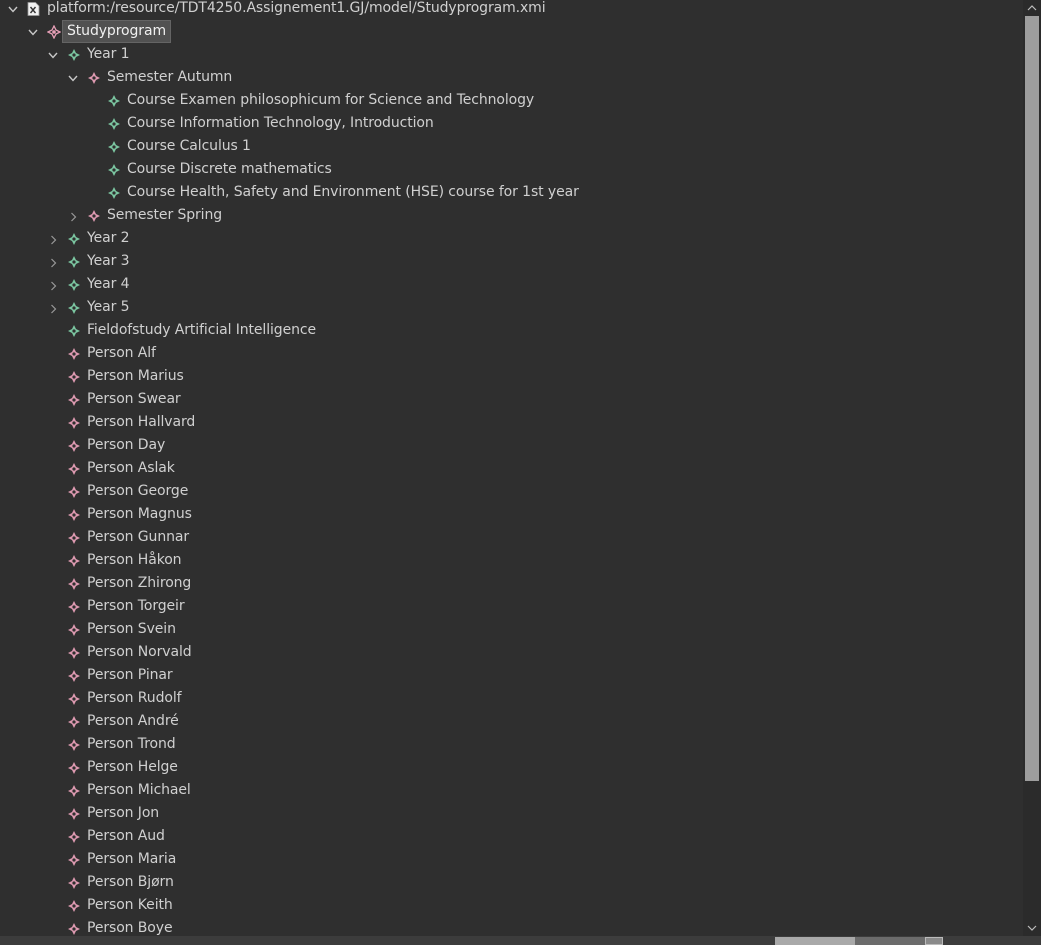  What do you see at coordinates (511, 32) in the screenshot?
I see `tree-item-studyprogram: Studyprogram` at bounding box center [511, 32].